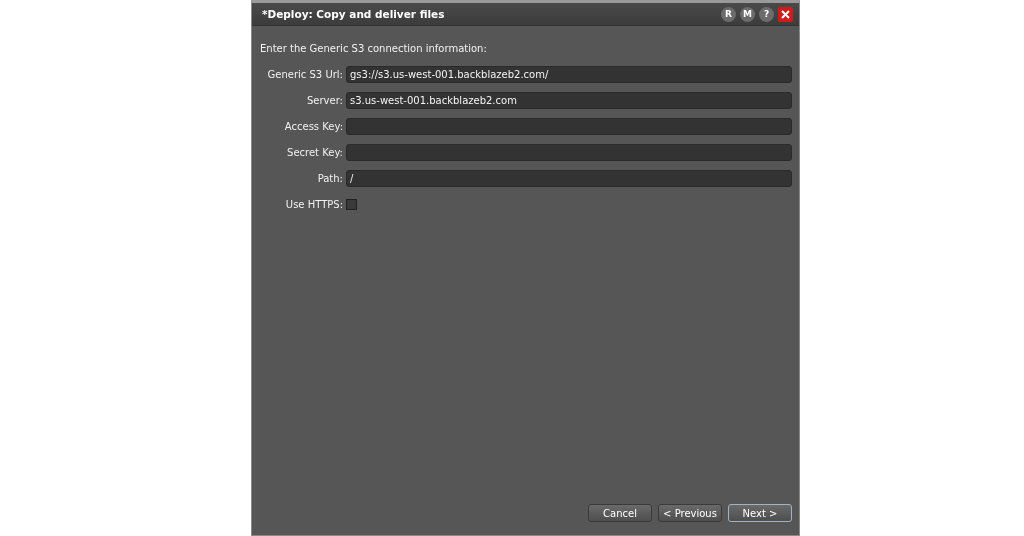  I want to click on field-label: Path:, so click(329, 178).